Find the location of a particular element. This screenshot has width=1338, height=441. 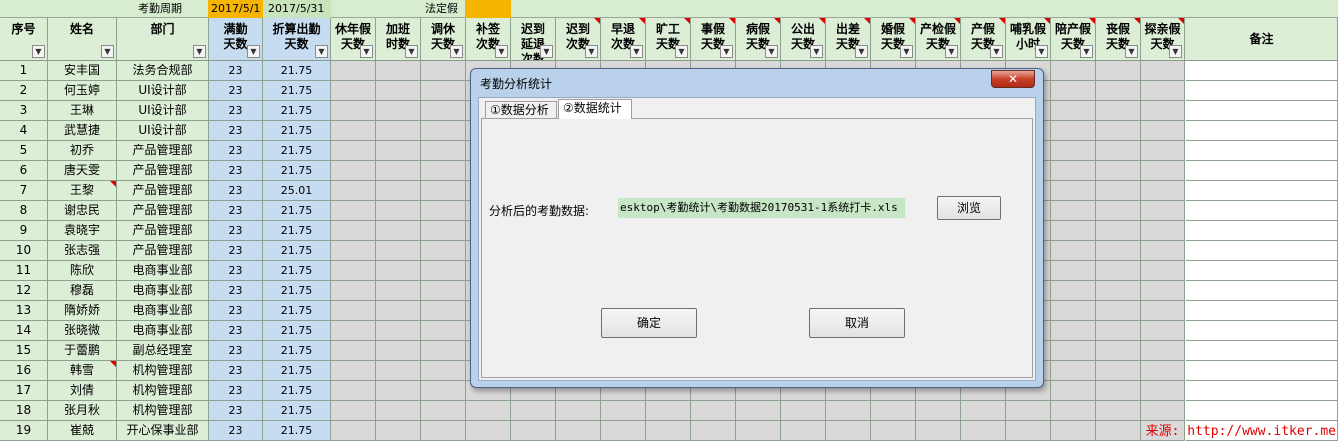

table-cell: 机构管理部 is located at coordinates (163, 391).